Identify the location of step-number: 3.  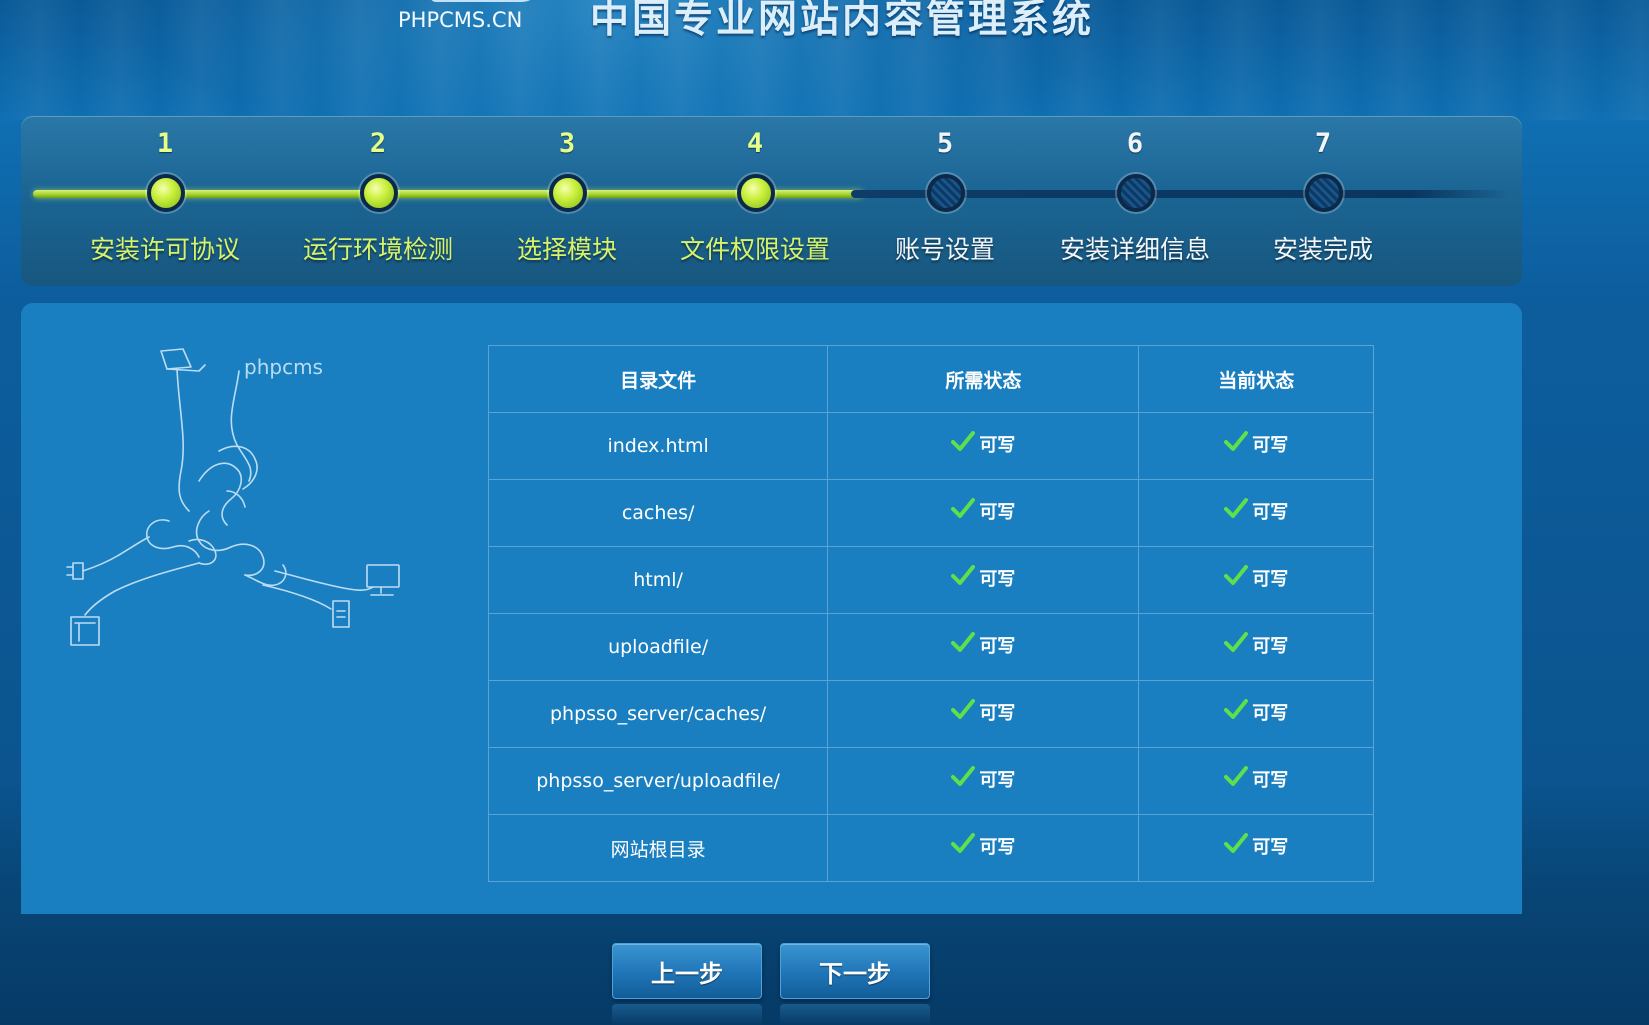
(567, 143).